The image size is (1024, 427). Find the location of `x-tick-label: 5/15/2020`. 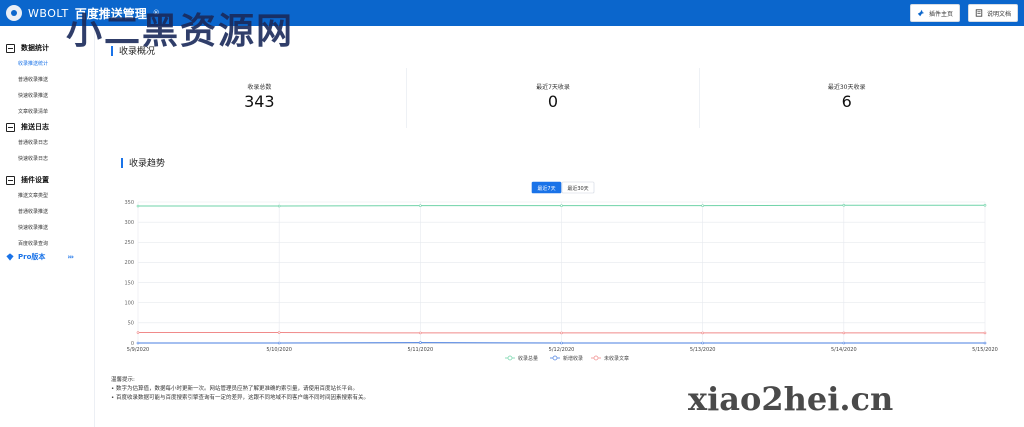

x-tick-label: 5/15/2020 is located at coordinates (985, 350).